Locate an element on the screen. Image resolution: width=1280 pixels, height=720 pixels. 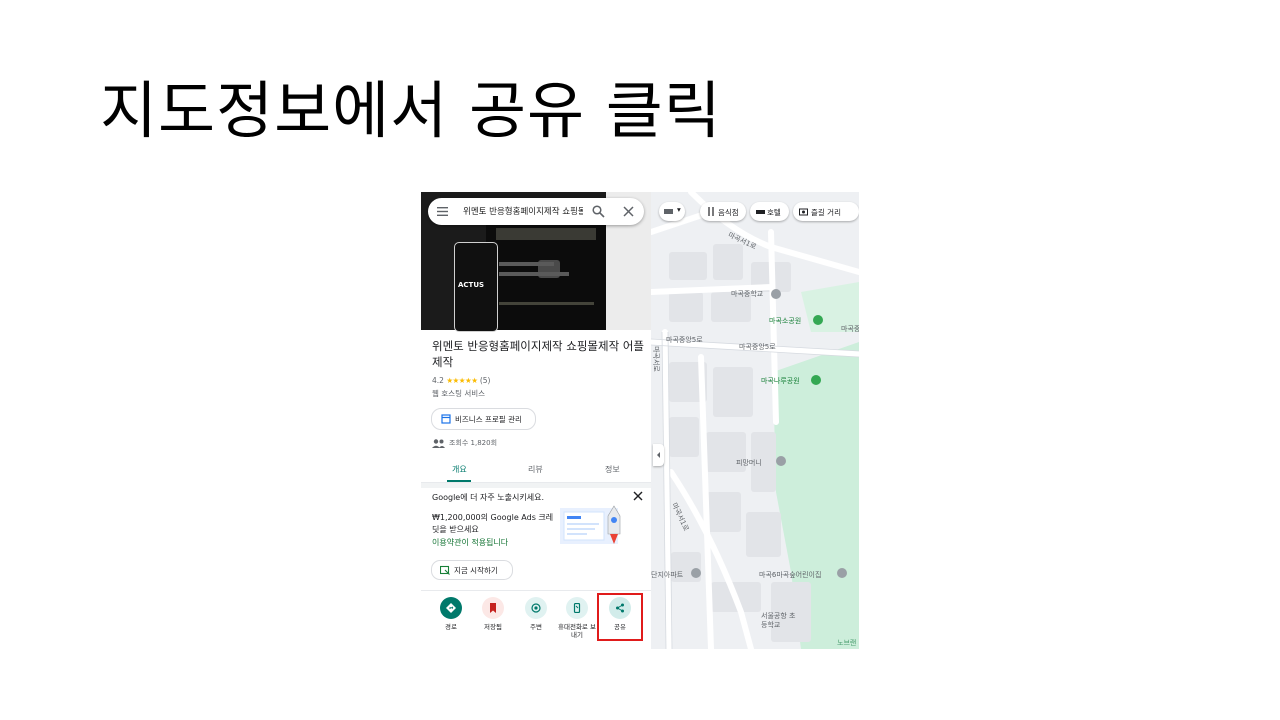
place-category: 웹 호스팅 서비스 is located at coordinates (458, 393).